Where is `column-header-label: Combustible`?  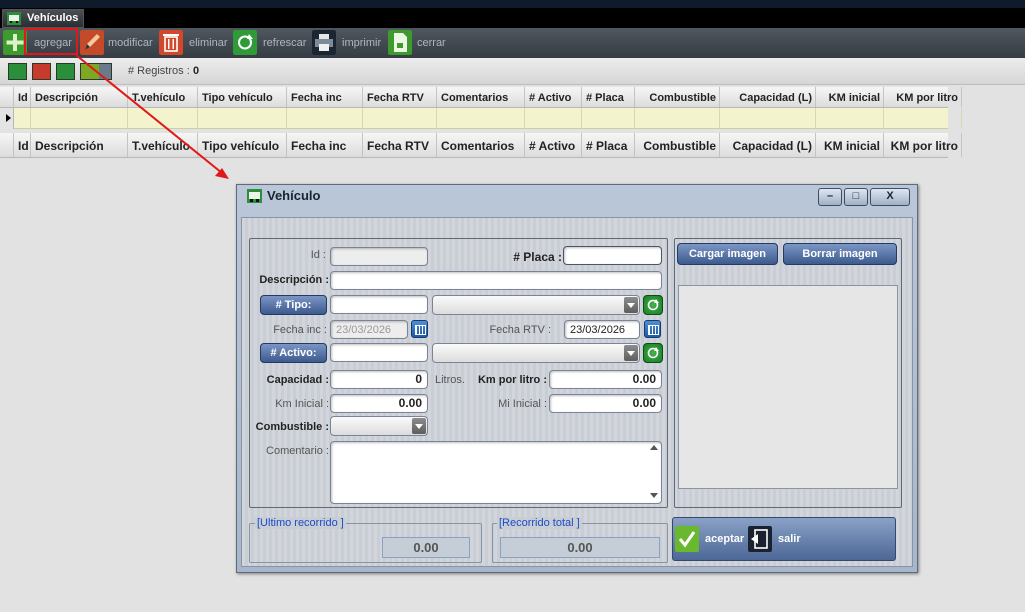 column-header-label: Combustible is located at coordinates (679, 146).